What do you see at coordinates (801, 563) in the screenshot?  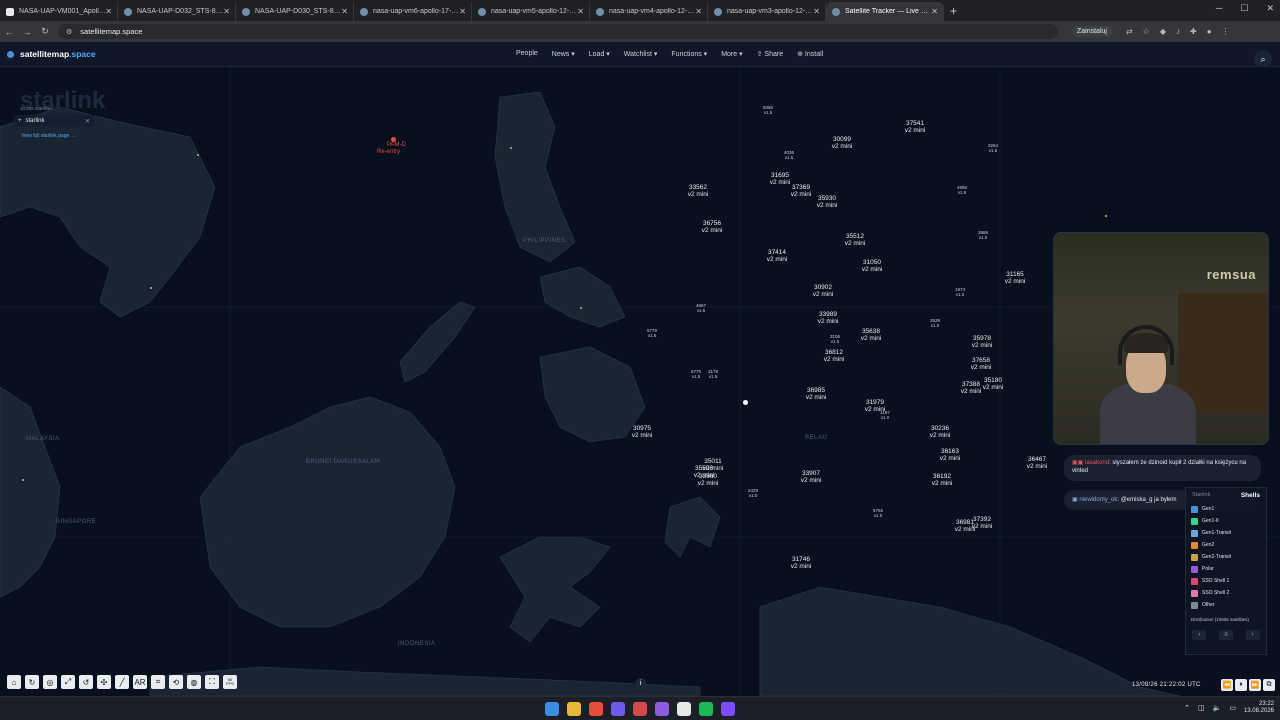 I see `satellite-label: 31746 v2 mini` at bounding box center [801, 563].